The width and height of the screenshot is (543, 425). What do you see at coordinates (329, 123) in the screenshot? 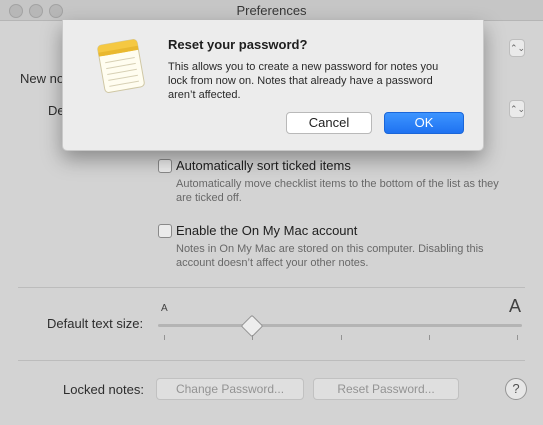
I see `cancel-button: Cancel` at bounding box center [329, 123].